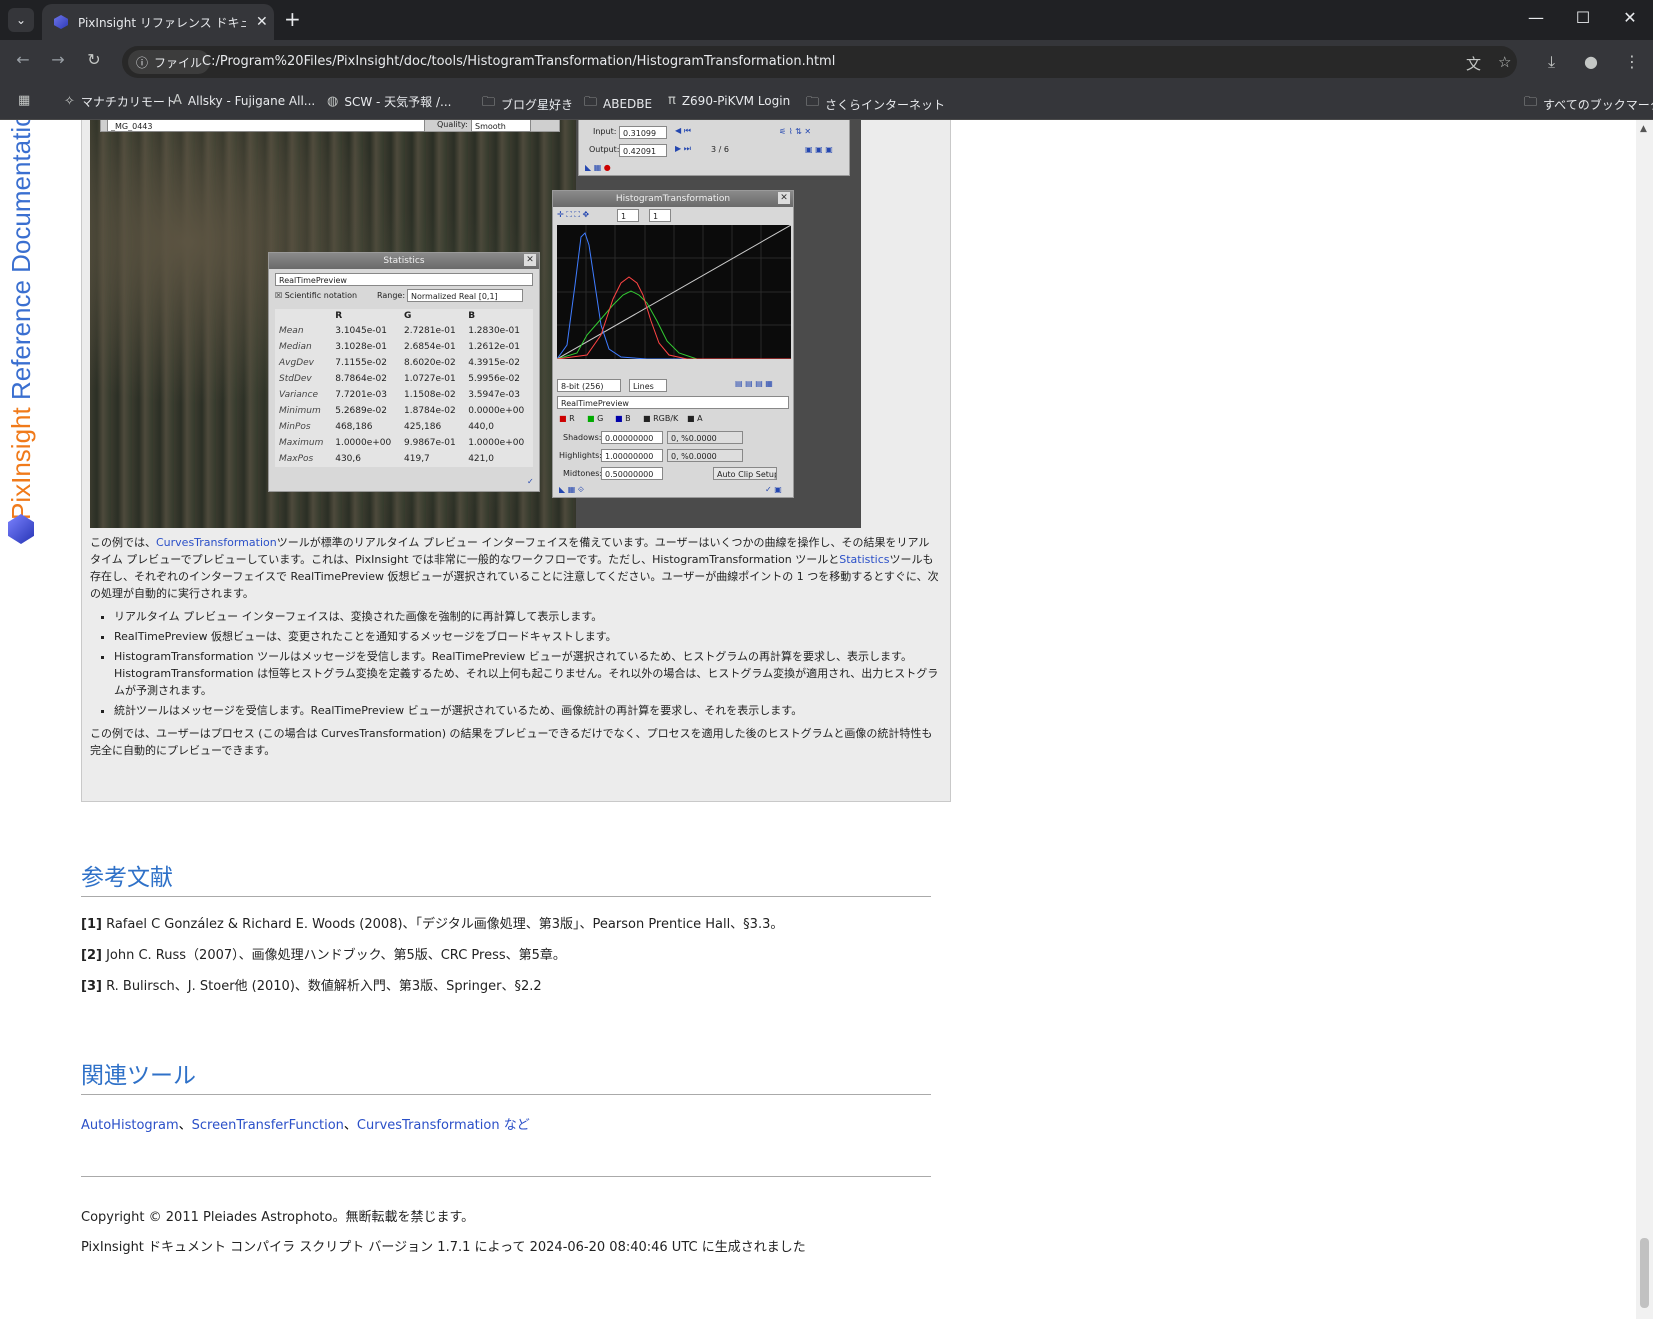  I want to click on references-heading: 参考文献, so click(506, 877).